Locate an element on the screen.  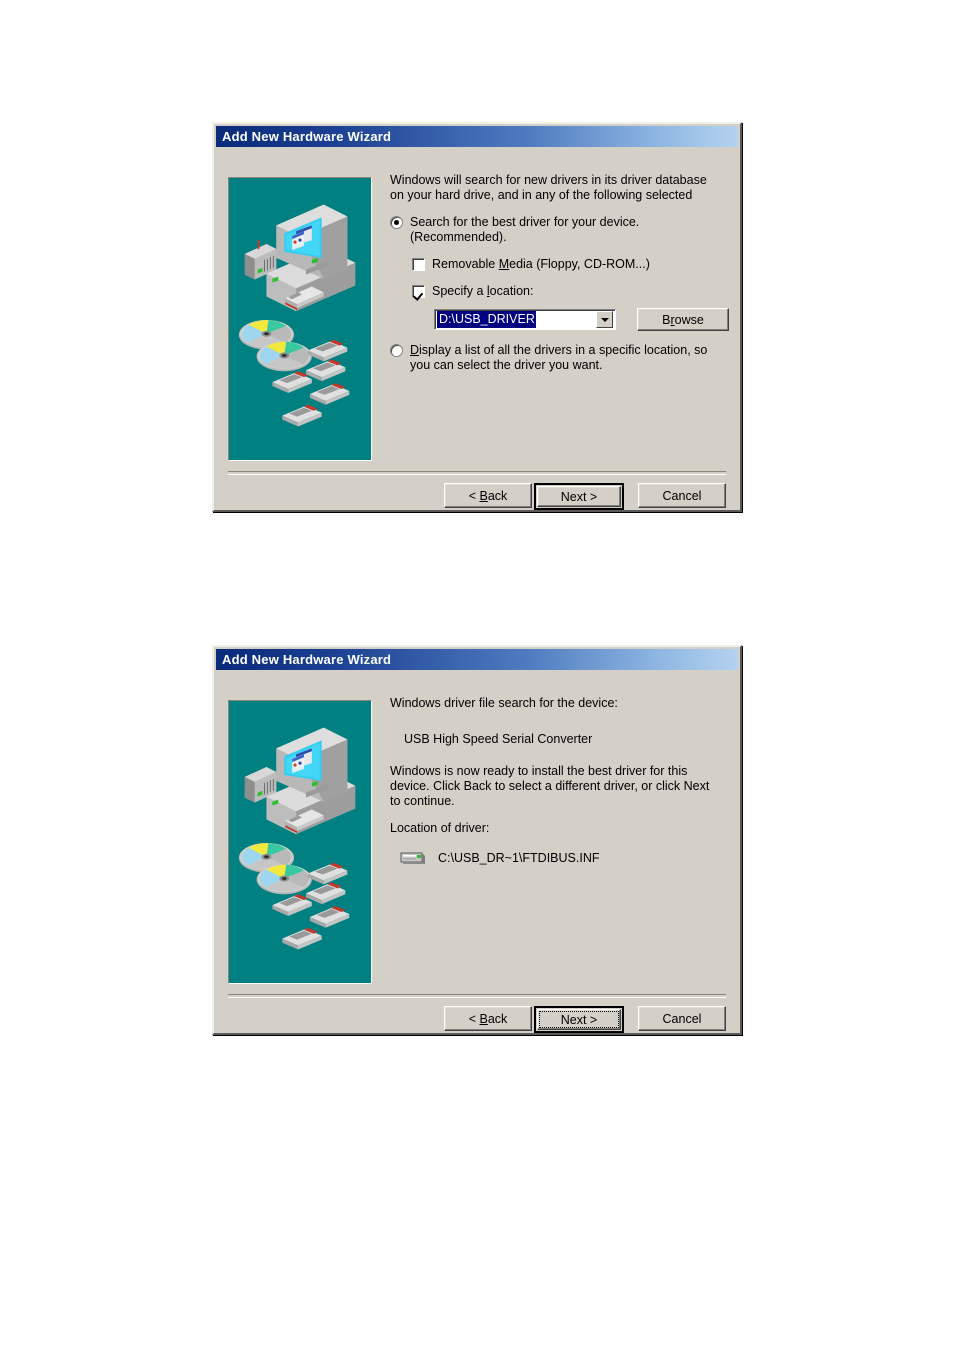
back-button-label-2: < Back is located at coordinates (488, 1018).